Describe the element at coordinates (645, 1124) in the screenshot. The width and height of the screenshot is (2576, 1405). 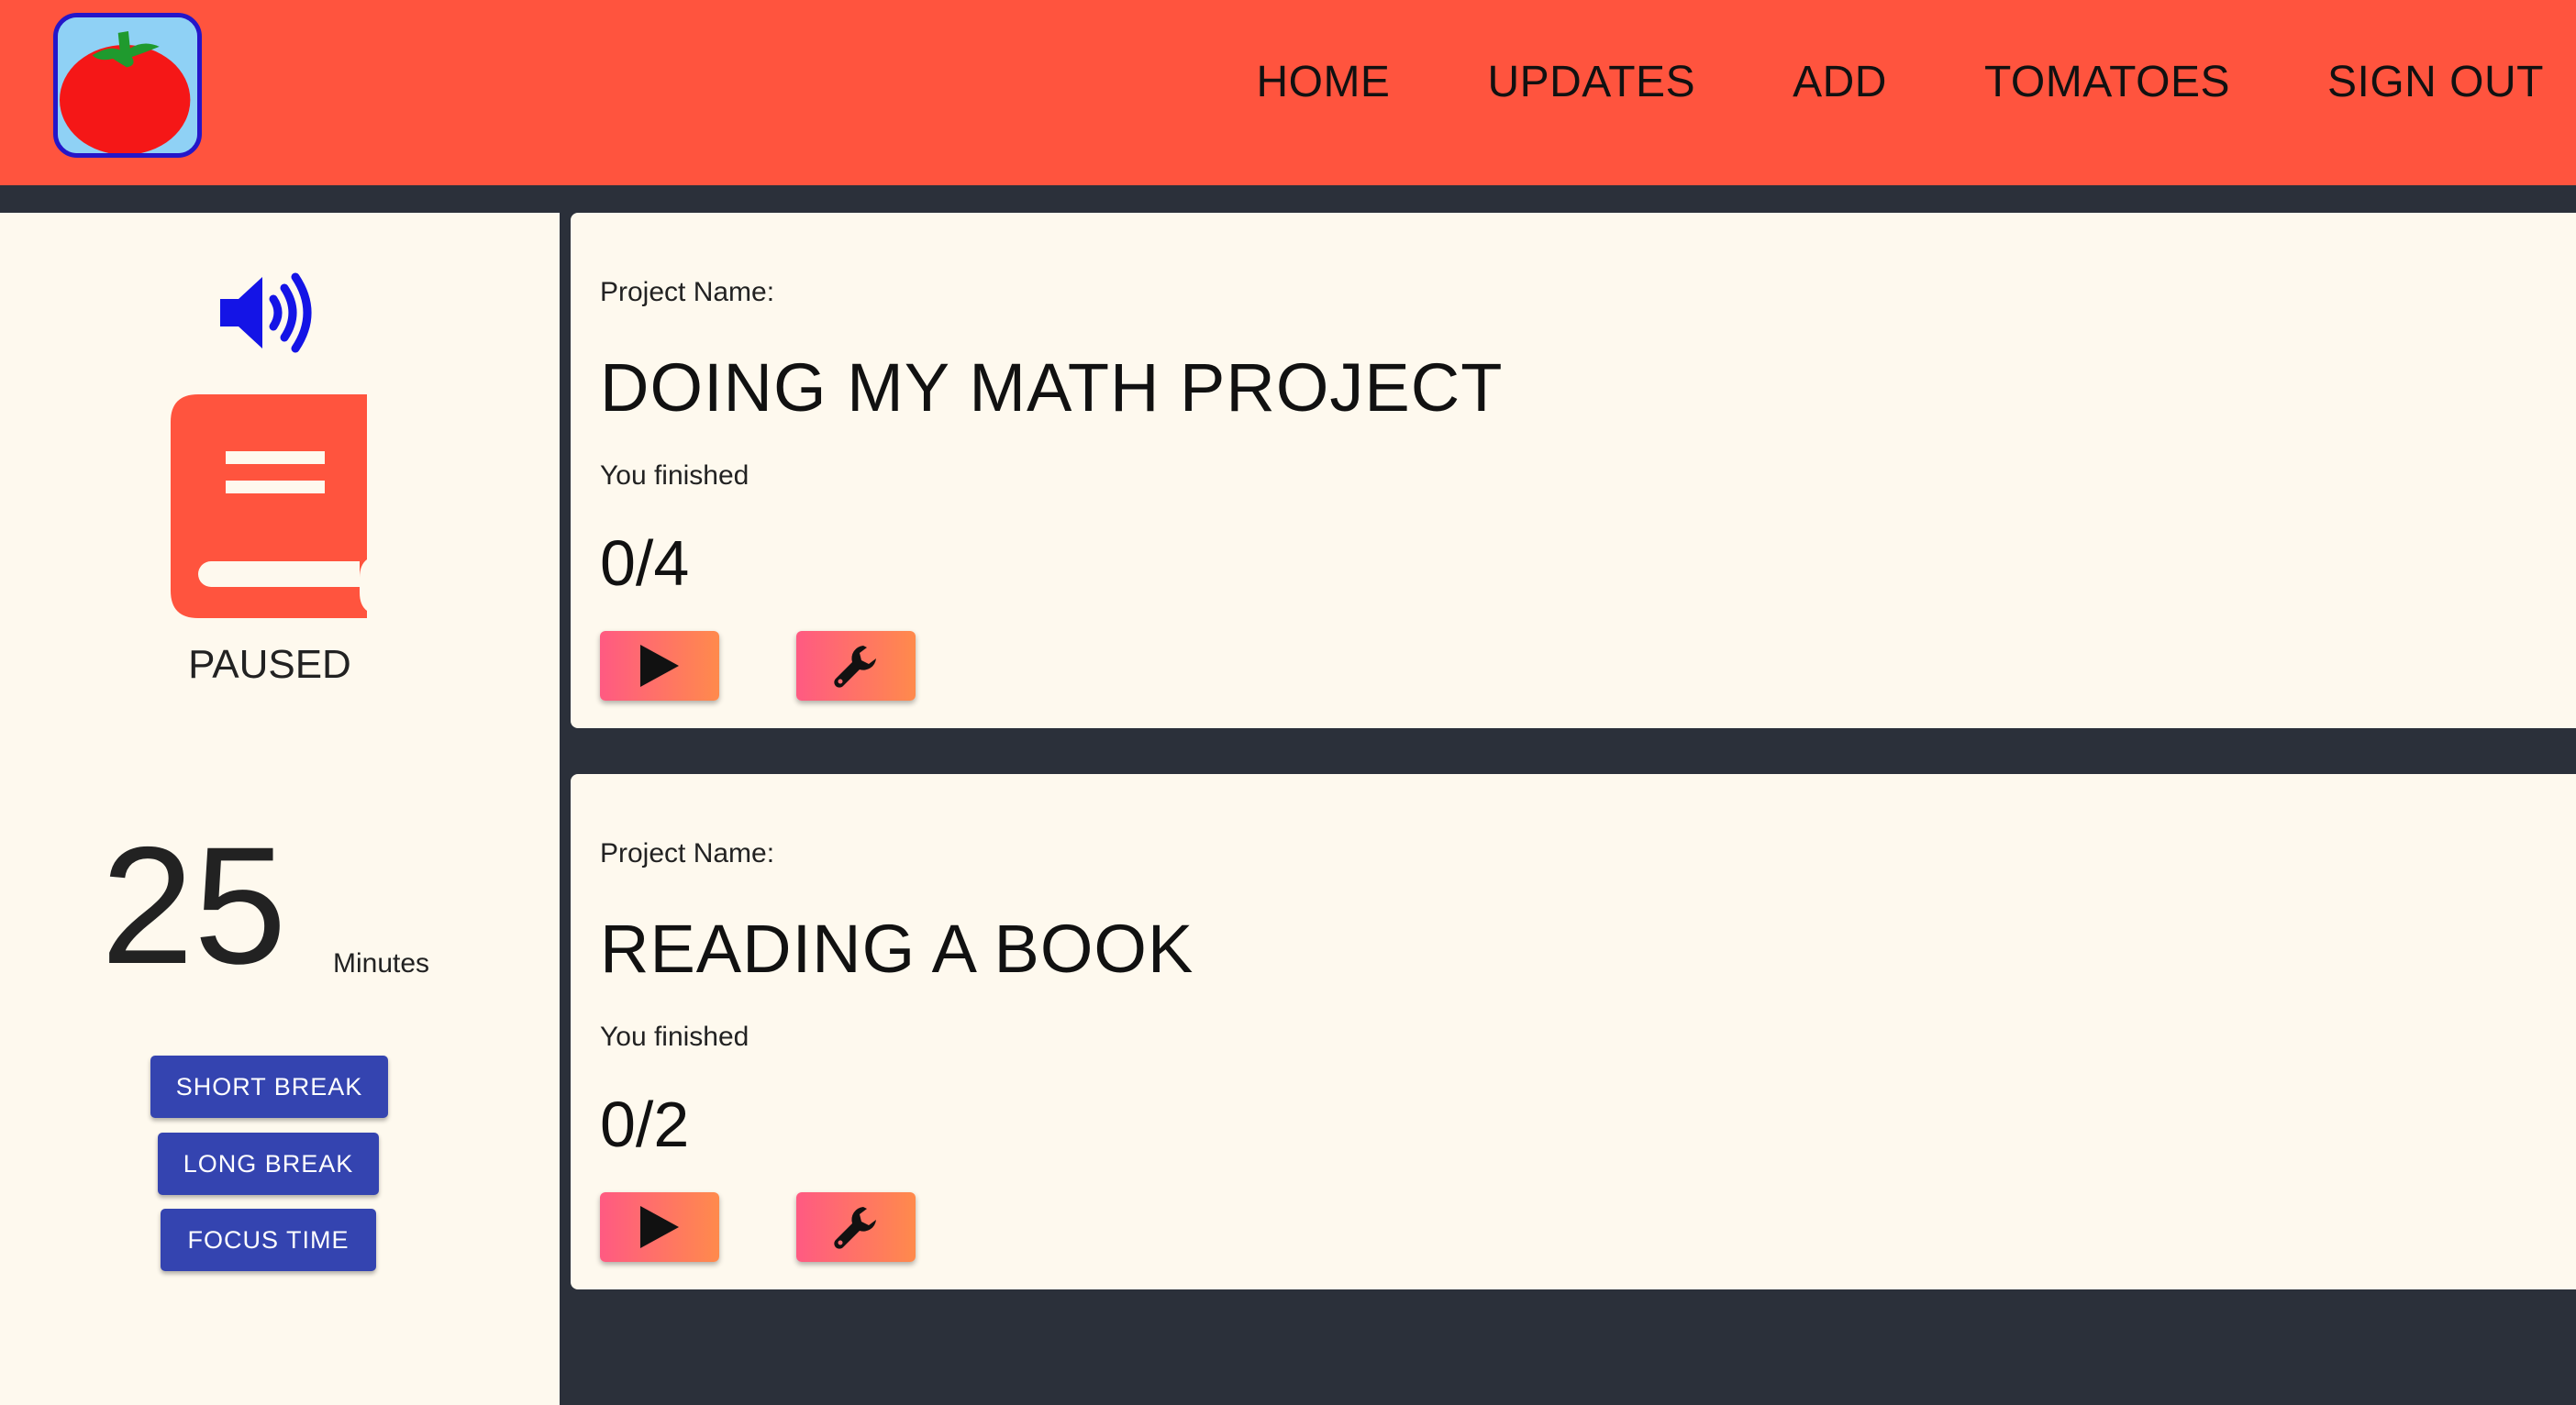
I see `project-progress: 0/2` at that location.